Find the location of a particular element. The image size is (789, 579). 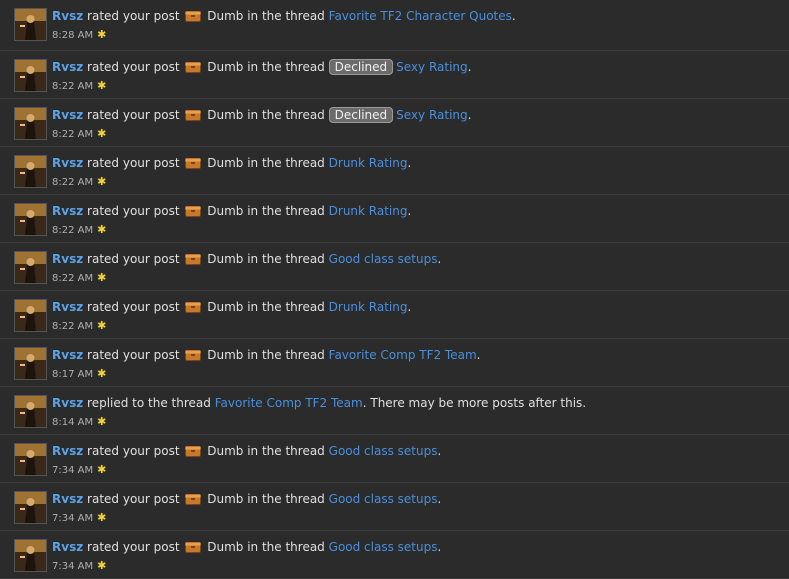

alert-time: 7:34 AM ✱ is located at coordinates (79, 566).